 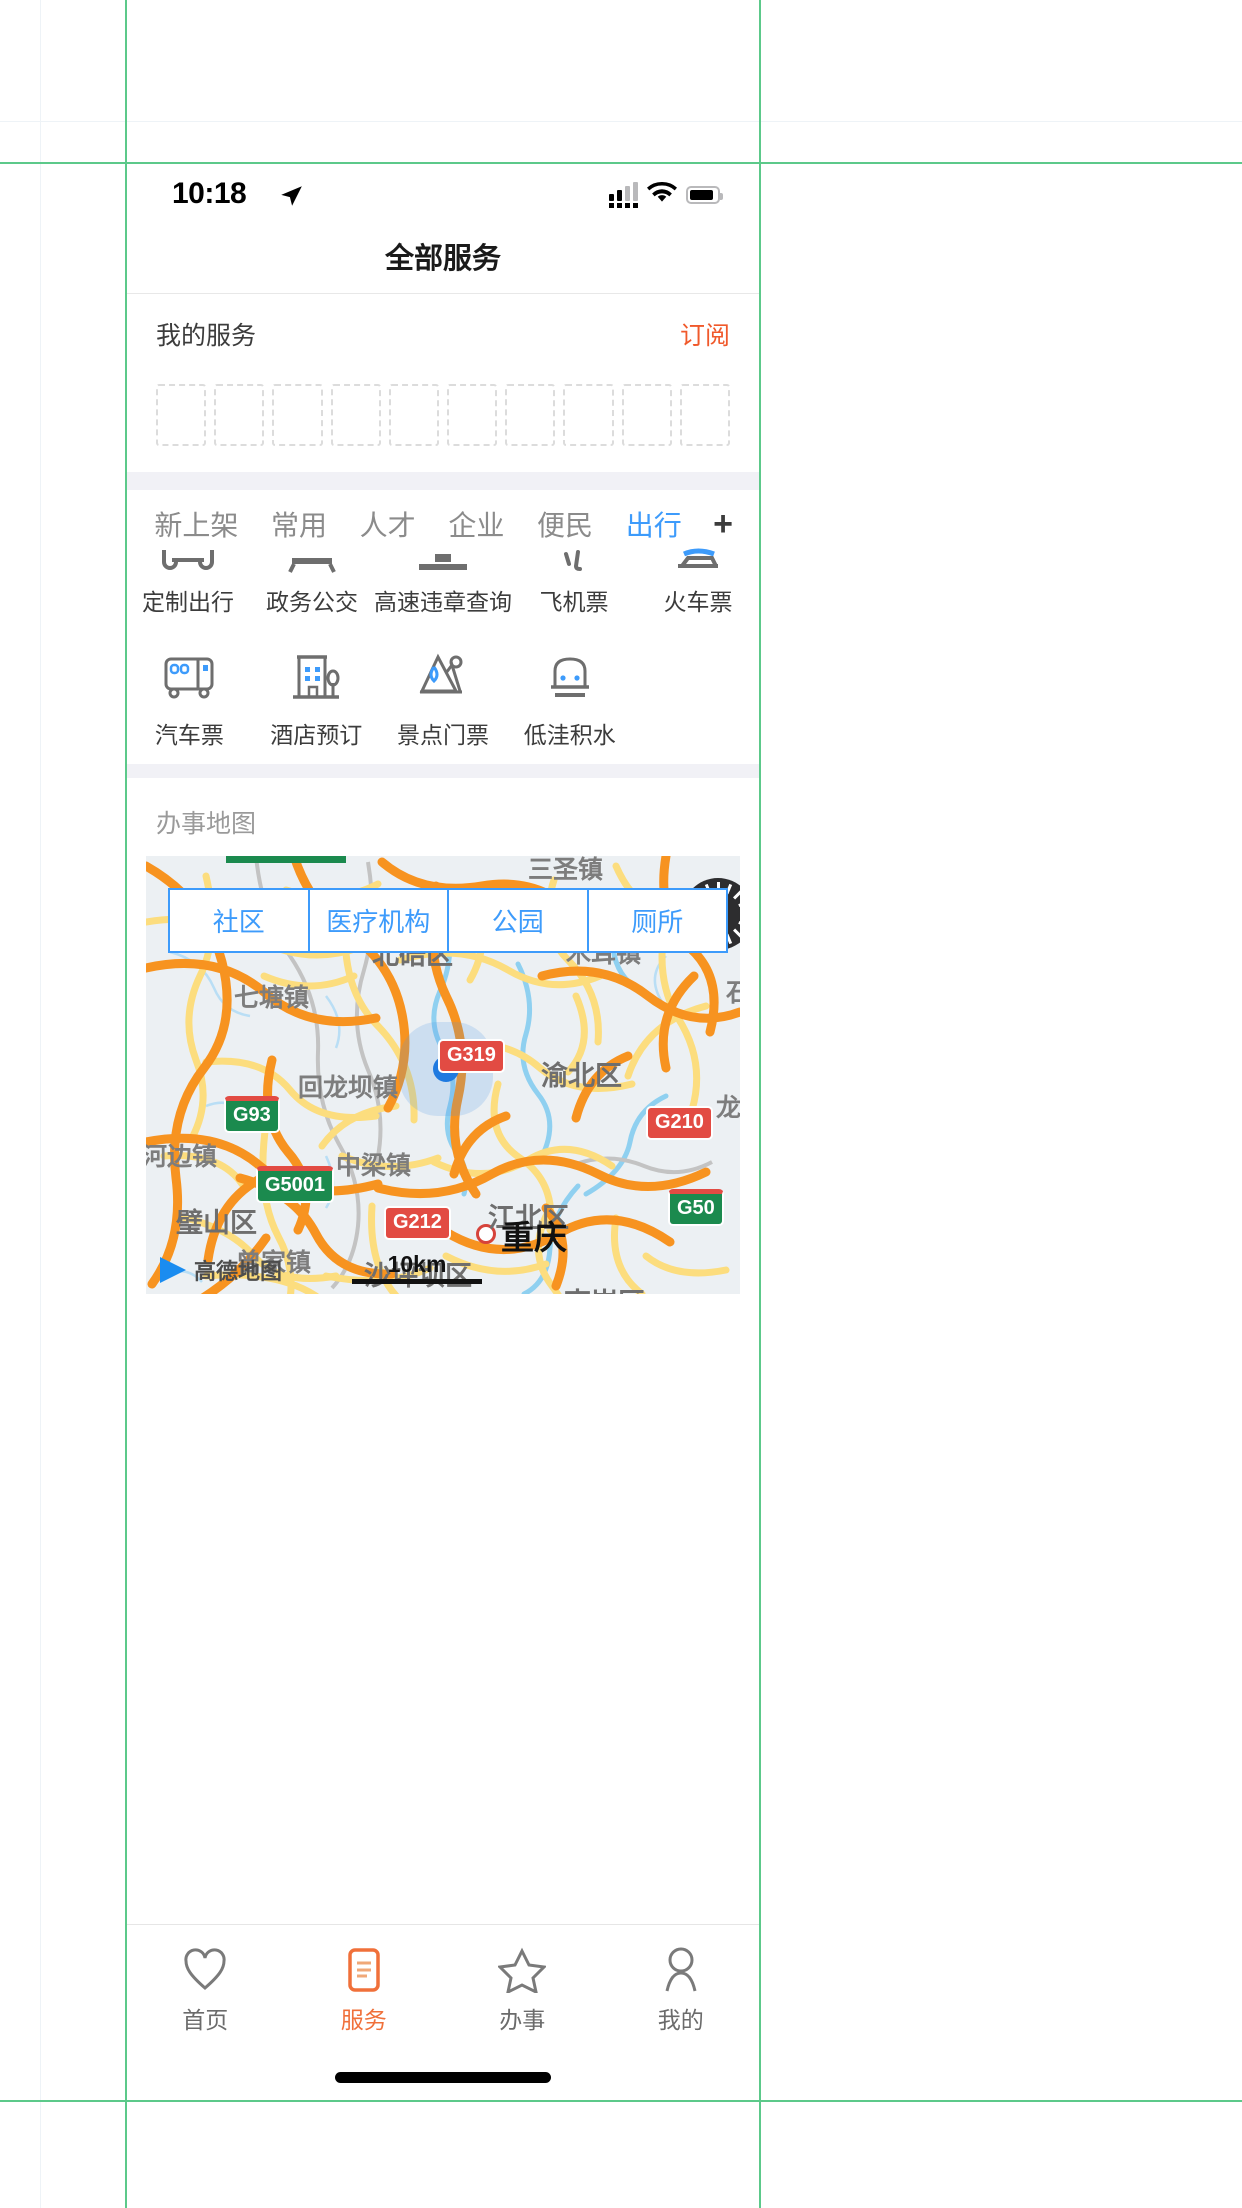 What do you see at coordinates (534, 1237) in the screenshot?
I see `map-place-label: 重庆` at bounding box center [534, 1237].